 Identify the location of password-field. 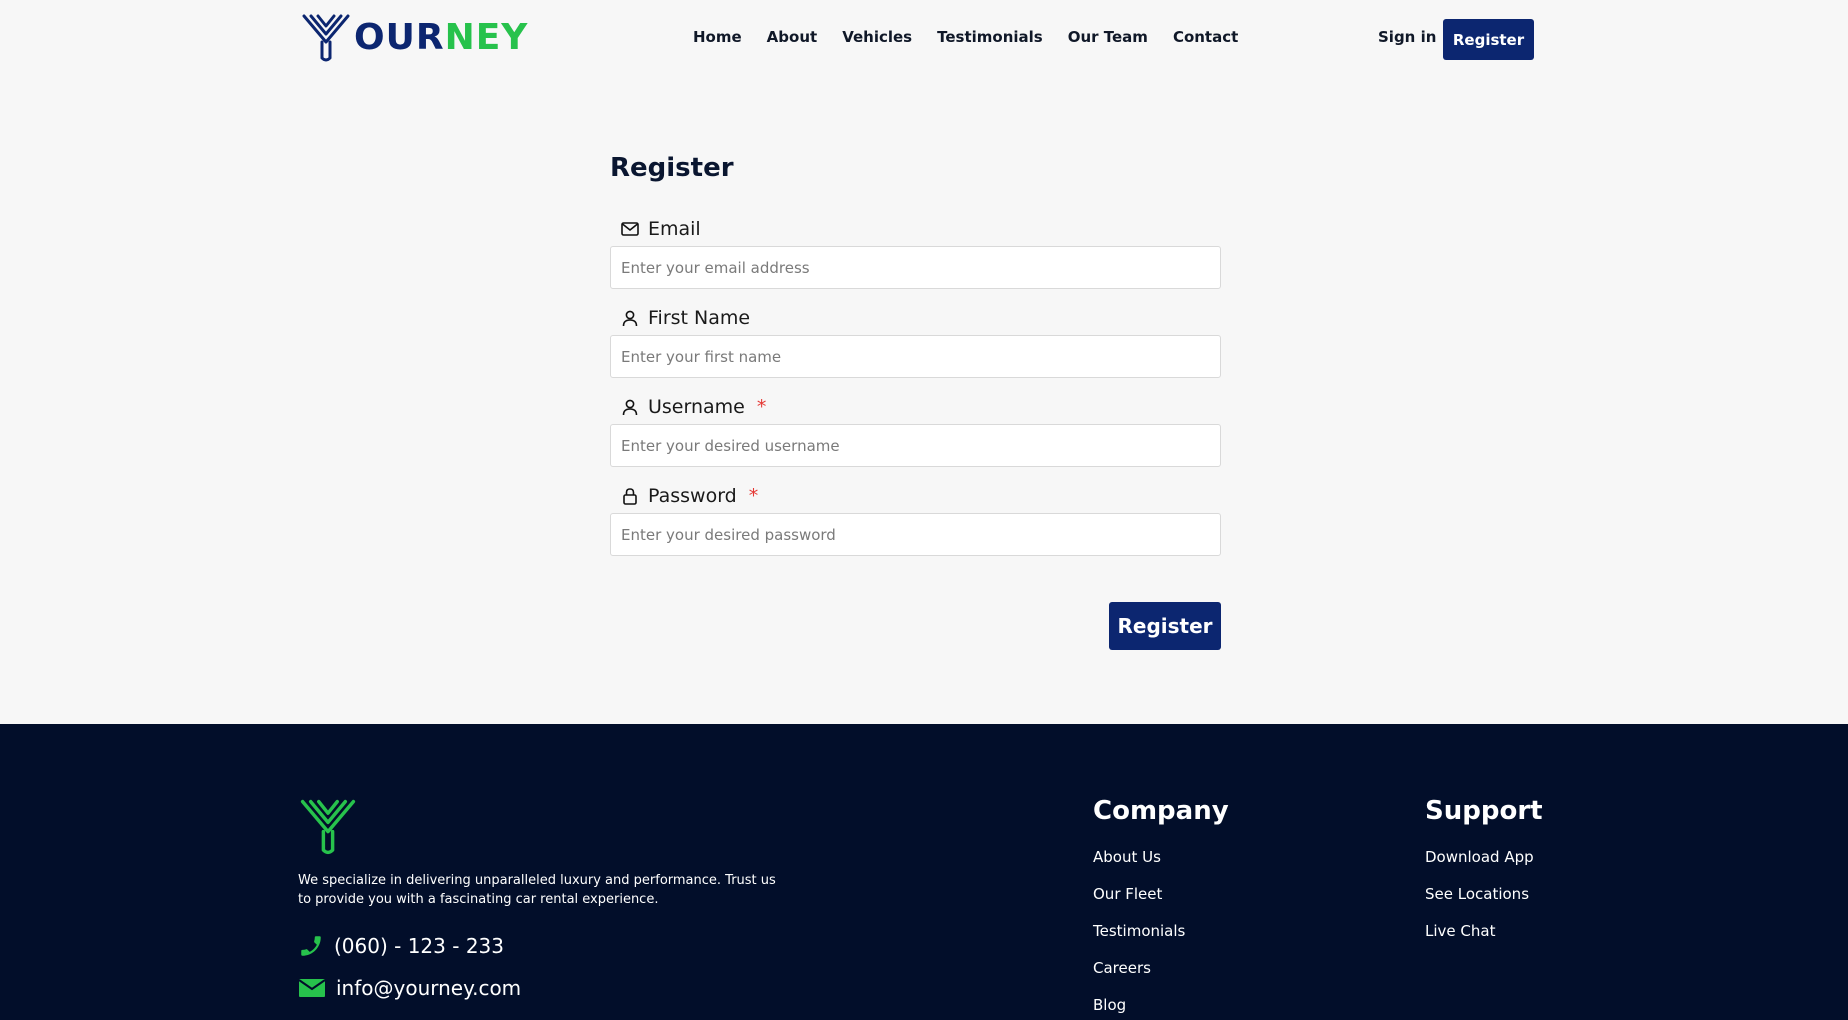
(915, 534).